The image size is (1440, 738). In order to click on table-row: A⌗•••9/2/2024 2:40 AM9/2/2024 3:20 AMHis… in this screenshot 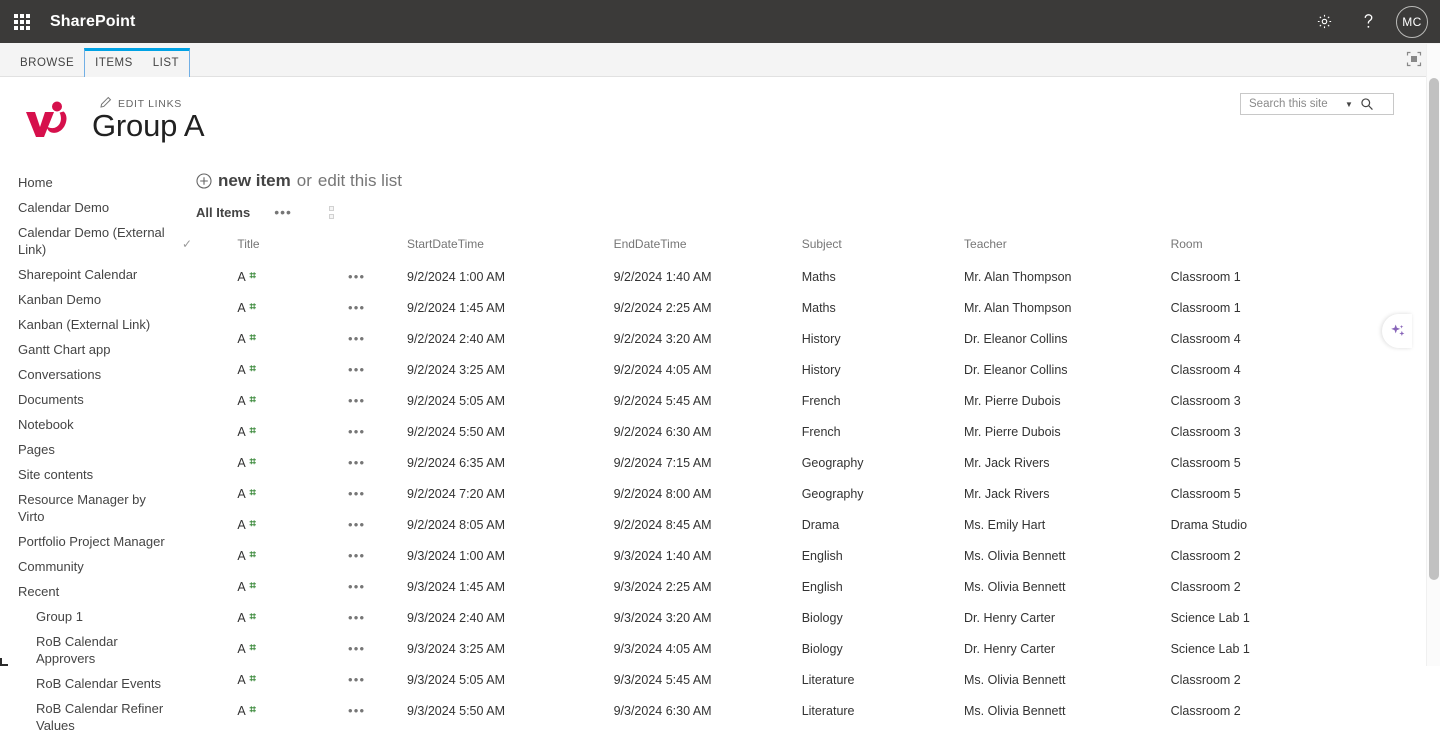, I will do `click(787, 338)`.